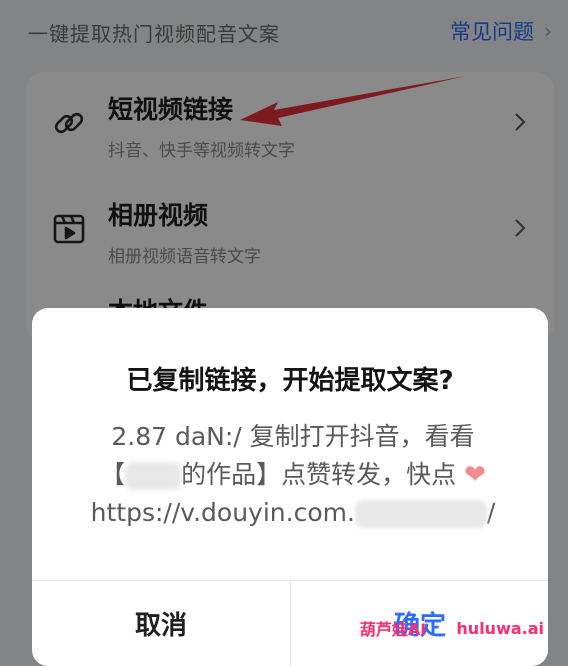 The height and width of the screenshot is (666, 568). What do you see at coordinates (319, 474) in the screenshot?
I see `message-text: 的作品】点赞转发，快点` at bounding box center [319, 474].